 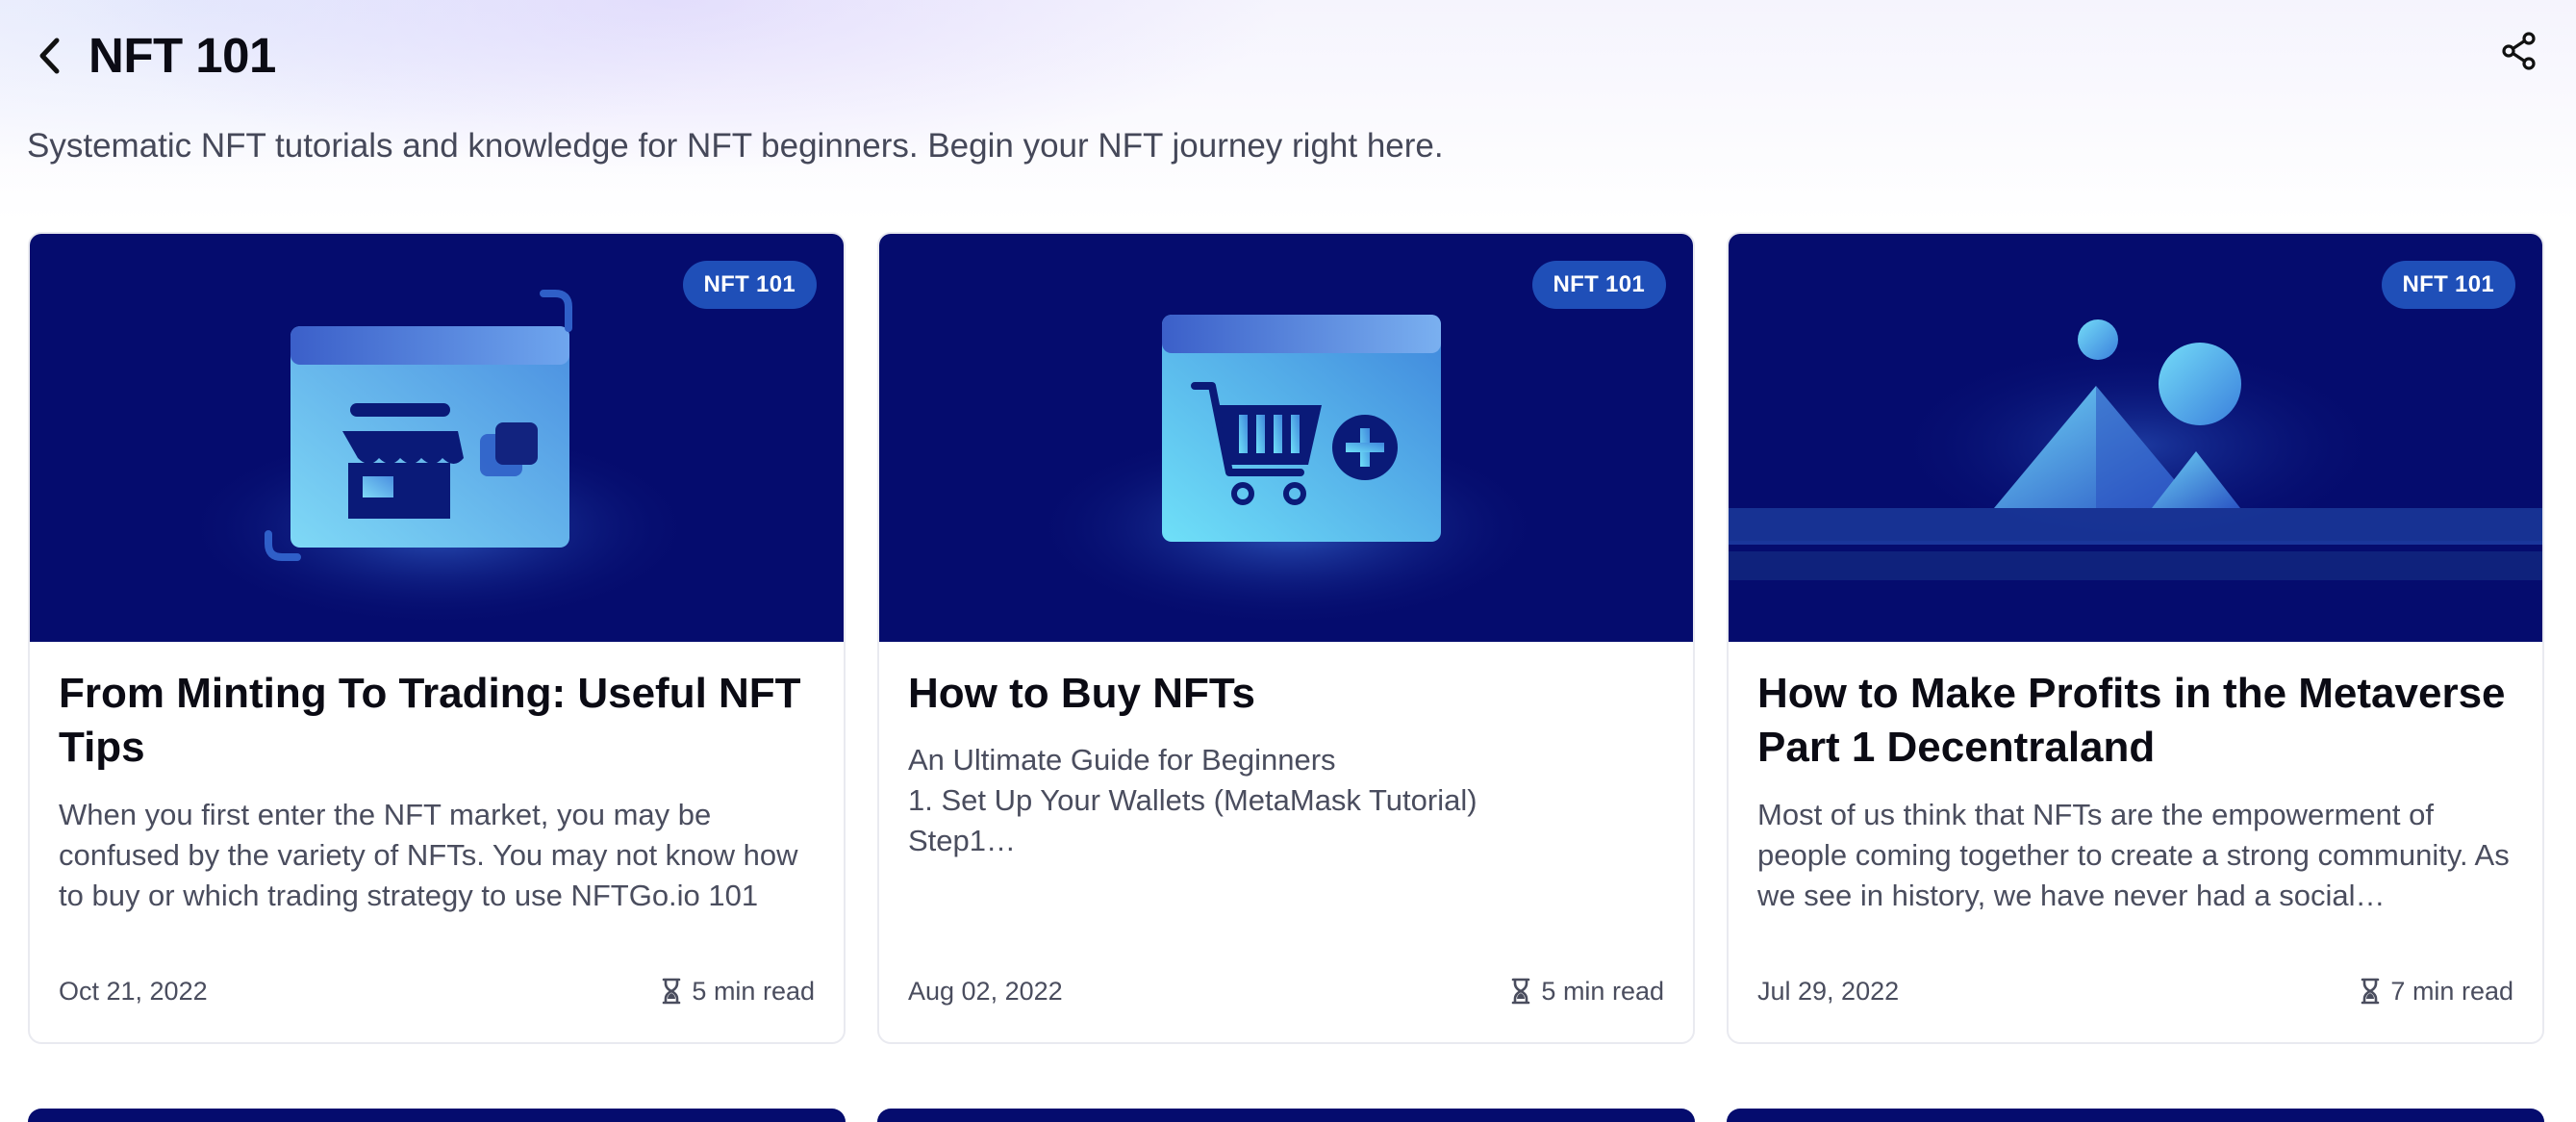 I want to click on share-button, so click(x=2519, y=51).